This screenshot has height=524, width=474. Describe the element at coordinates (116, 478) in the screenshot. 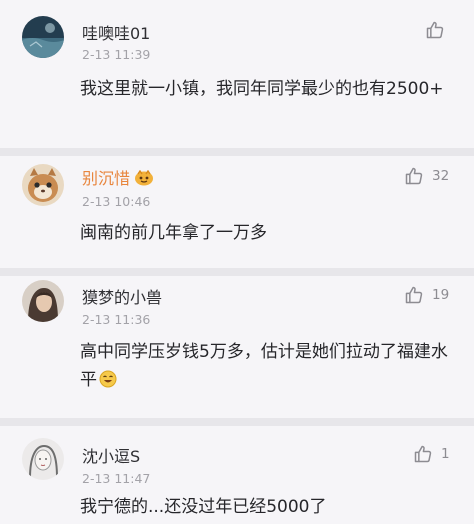

I see `timestamp: 2-13 11:47` at that location.